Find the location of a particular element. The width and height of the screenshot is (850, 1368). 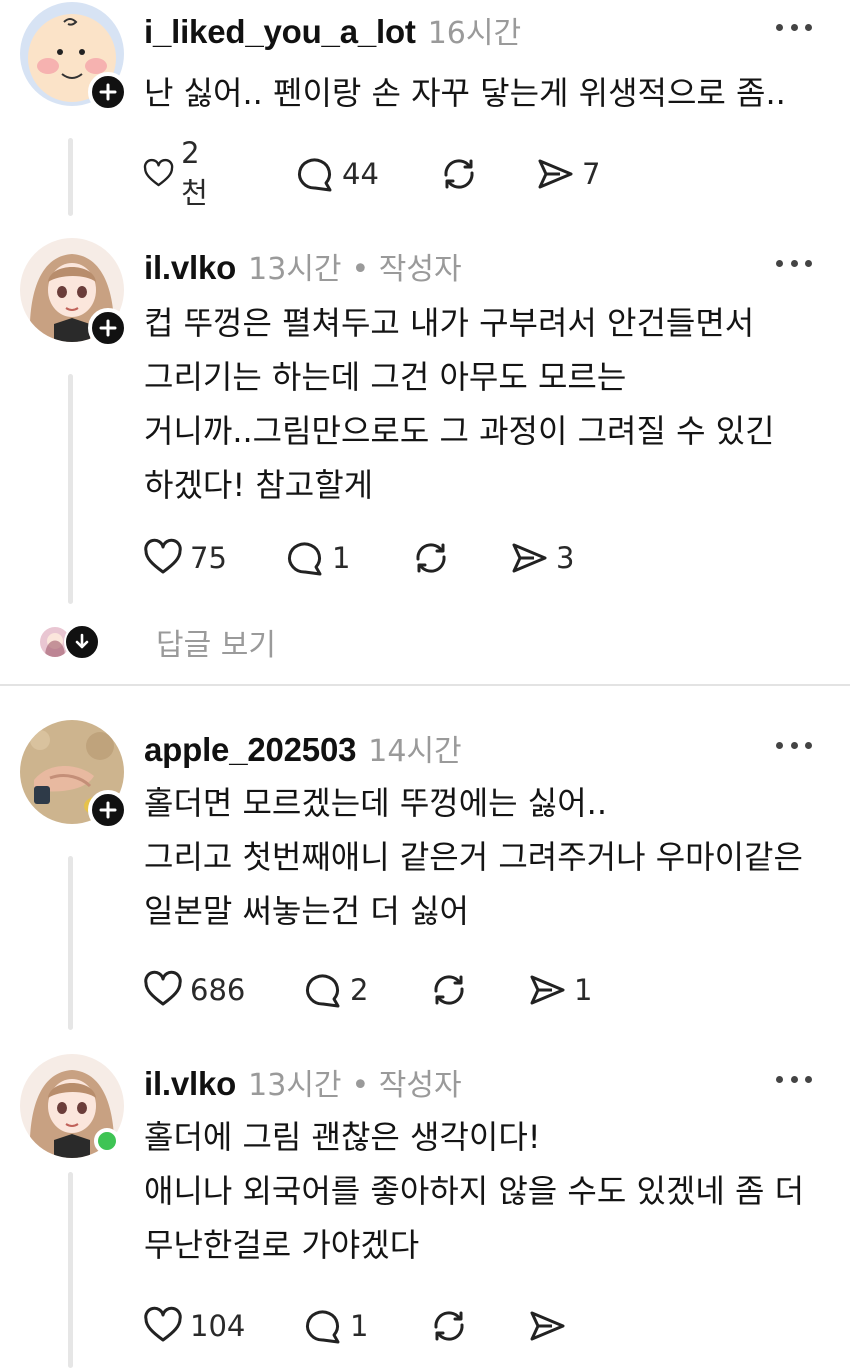

view-replies-label: 답글 보기 is located at coordinates (216, 642).